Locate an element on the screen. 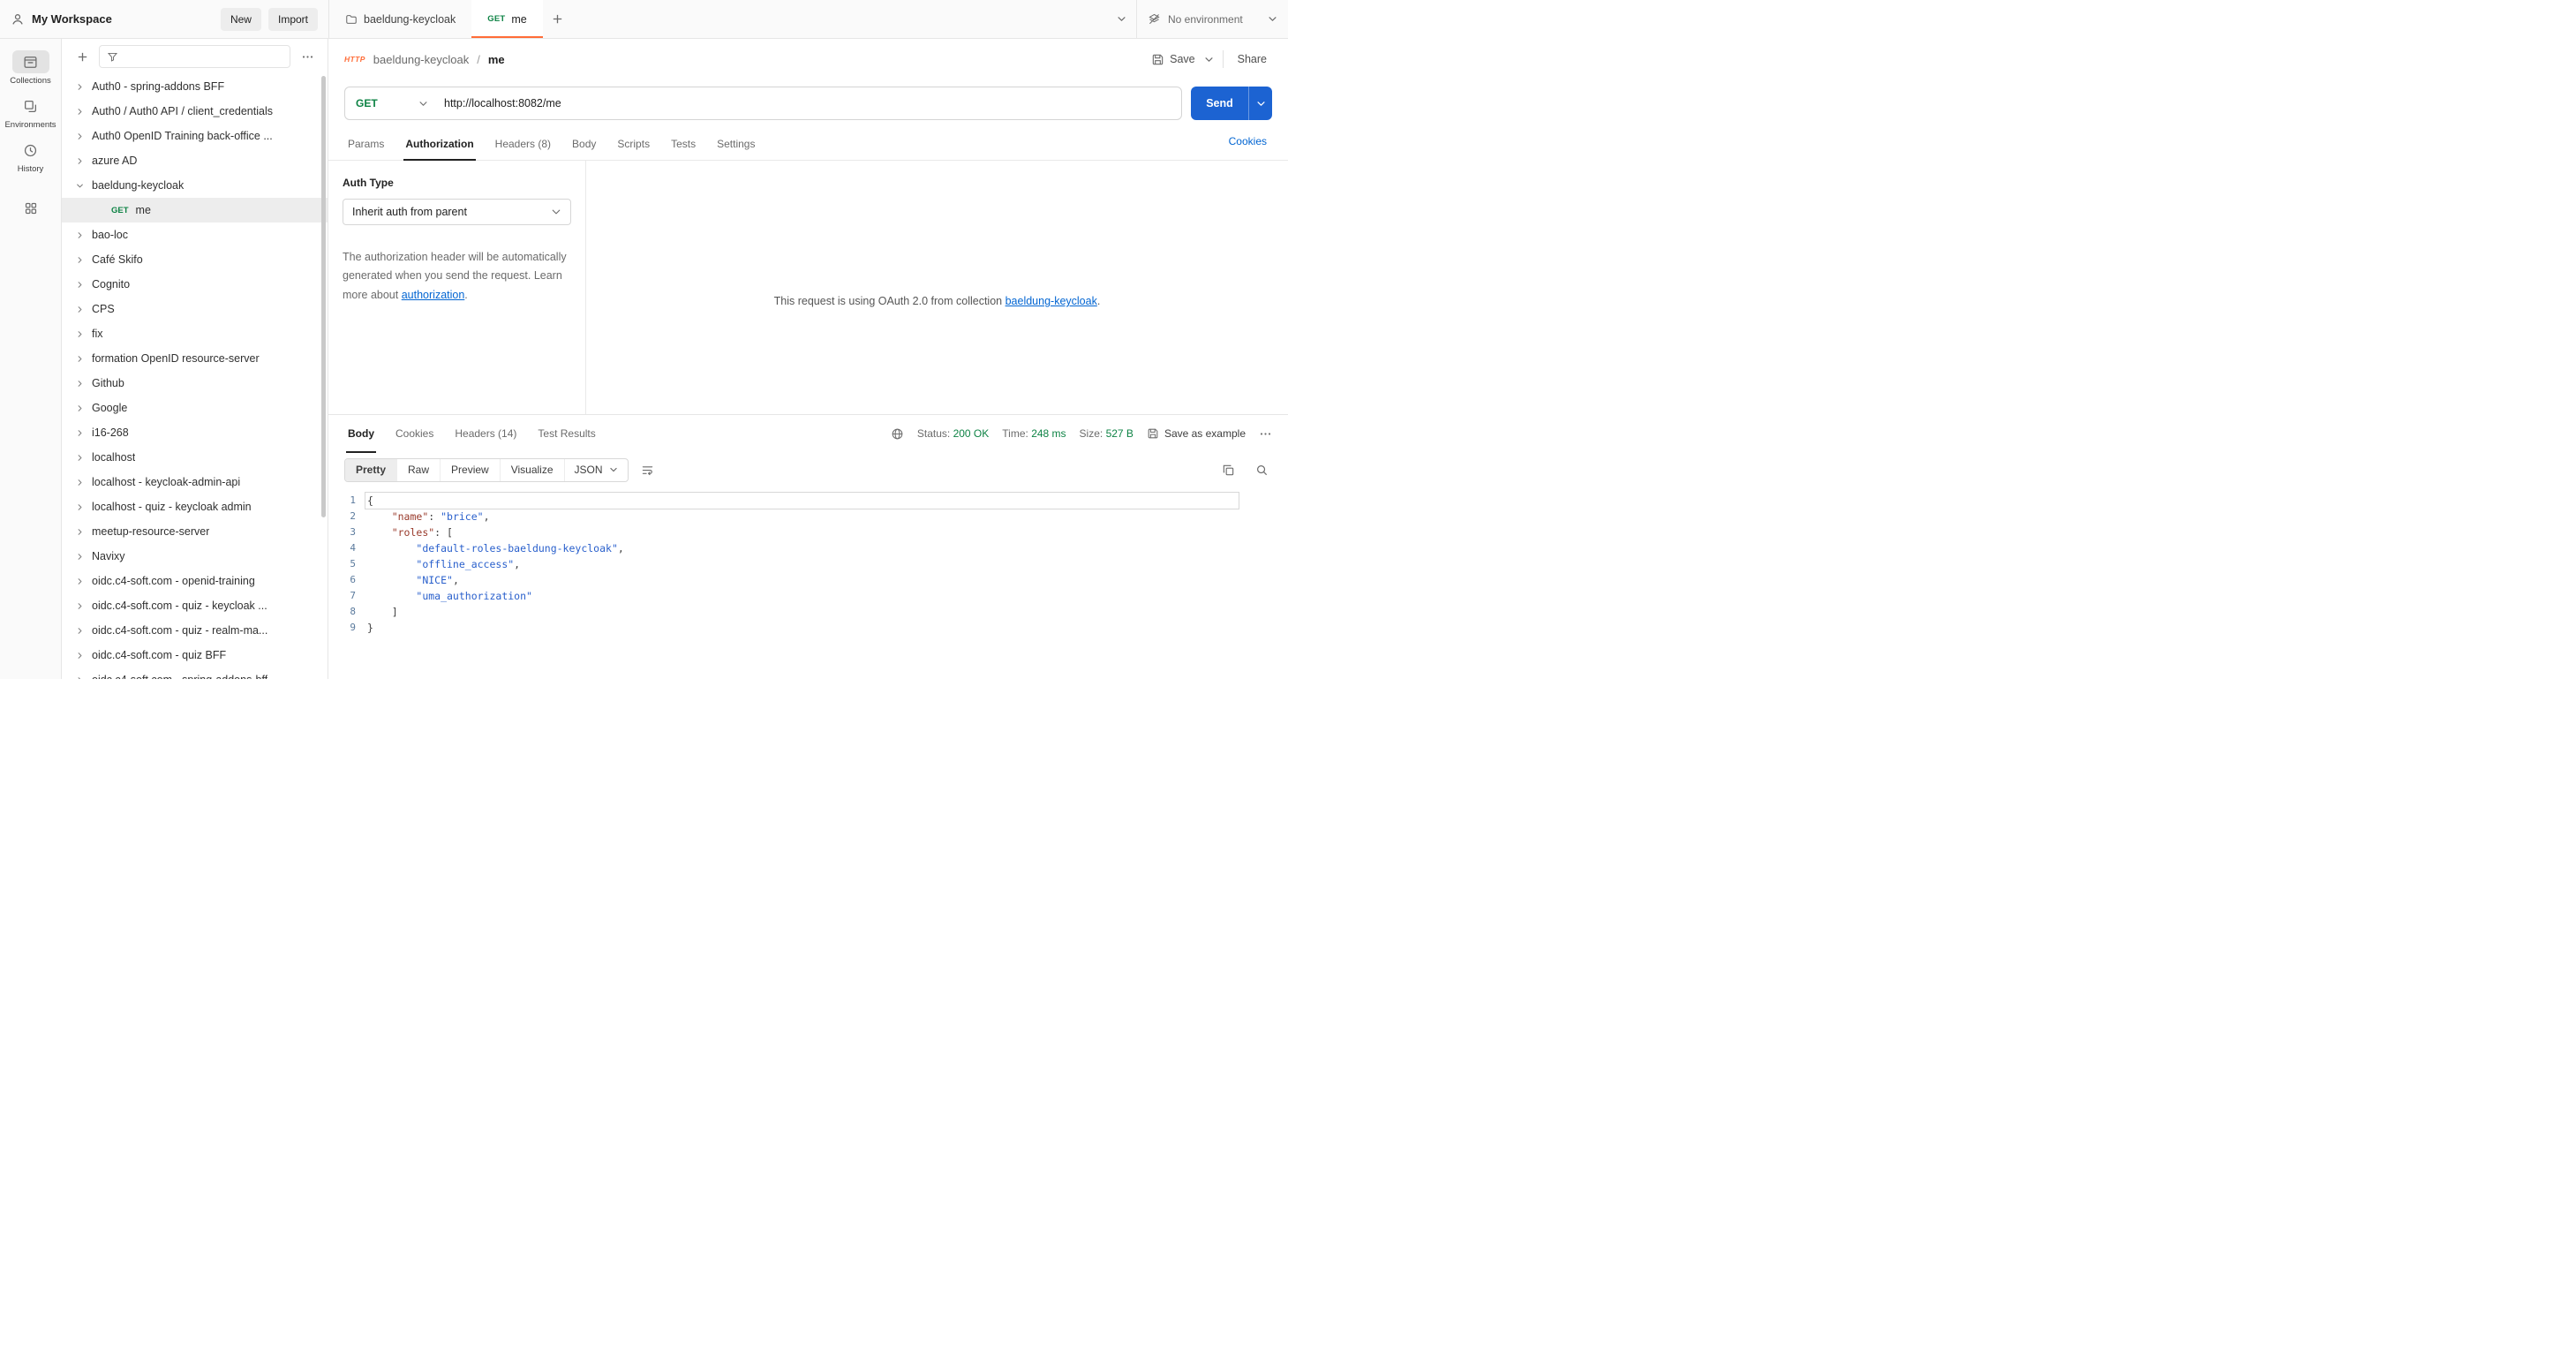 The height and width of the screenshot is (1358, 2576). import-button: Import is located at coordinates (292, 19).